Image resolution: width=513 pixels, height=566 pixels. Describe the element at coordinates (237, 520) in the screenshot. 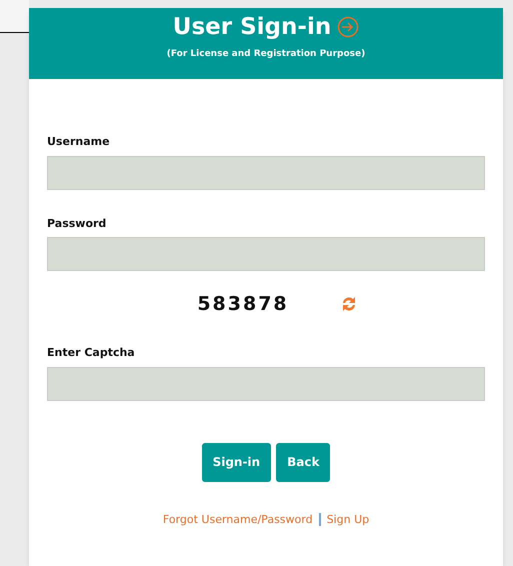

I see `text-link: Forgot Username/Password` at that location.